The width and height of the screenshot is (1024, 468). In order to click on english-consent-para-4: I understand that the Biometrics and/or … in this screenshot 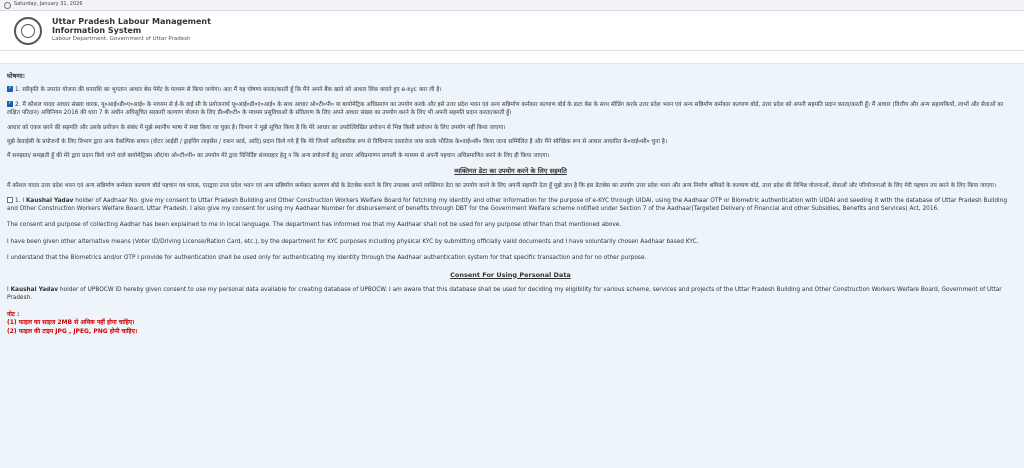, I will do `click(327, 258)`.